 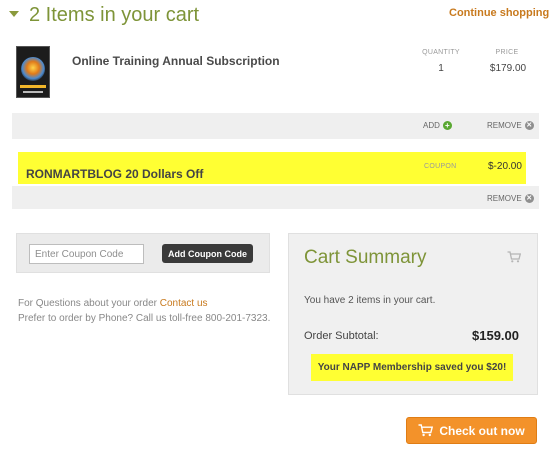 I want to click on coupon-label: COUPON, so click(x=440, y=166).